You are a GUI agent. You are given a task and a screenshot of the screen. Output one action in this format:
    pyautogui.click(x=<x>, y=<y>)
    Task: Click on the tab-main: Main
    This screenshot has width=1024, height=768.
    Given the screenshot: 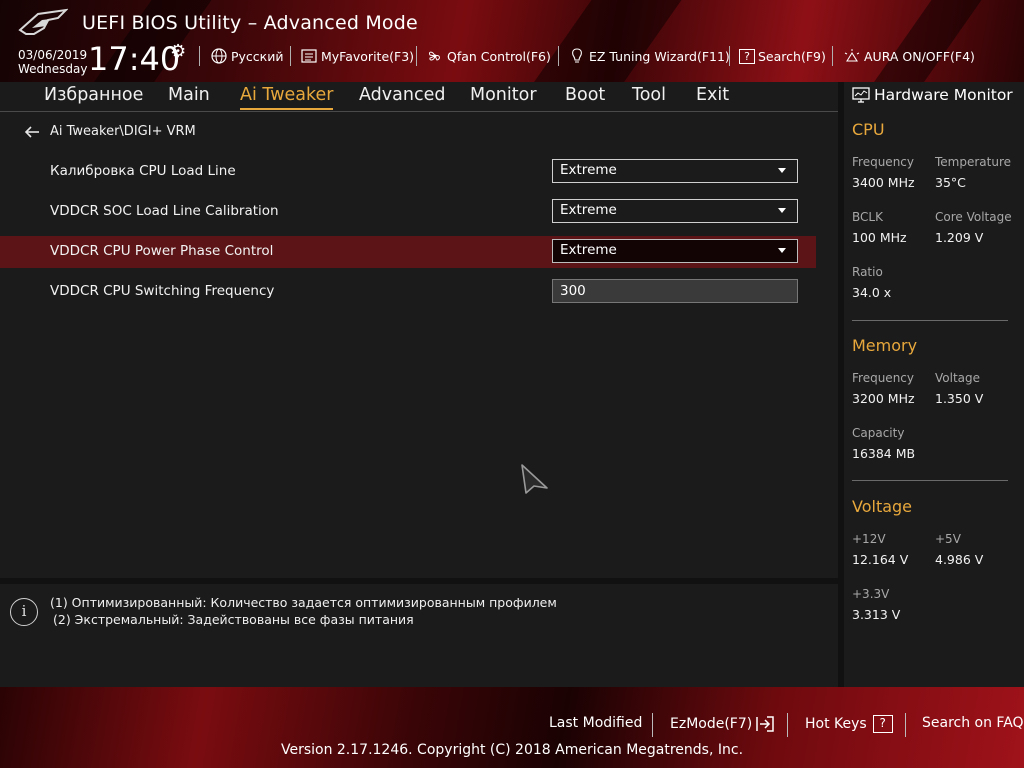 What is the action you would take?
    pyautogui.click(x=189, y=95)
    